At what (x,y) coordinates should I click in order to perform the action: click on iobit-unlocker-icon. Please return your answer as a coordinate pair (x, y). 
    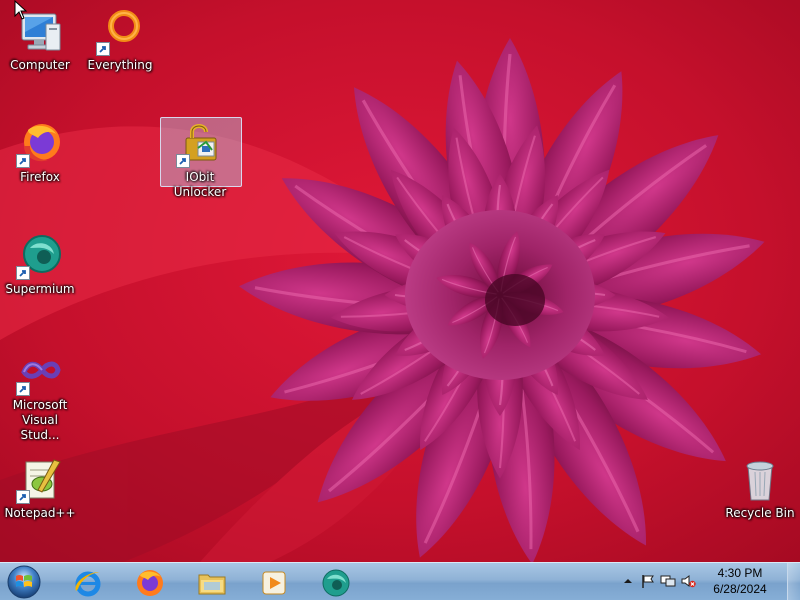
    Looking at the image, I should click on (200, 144).